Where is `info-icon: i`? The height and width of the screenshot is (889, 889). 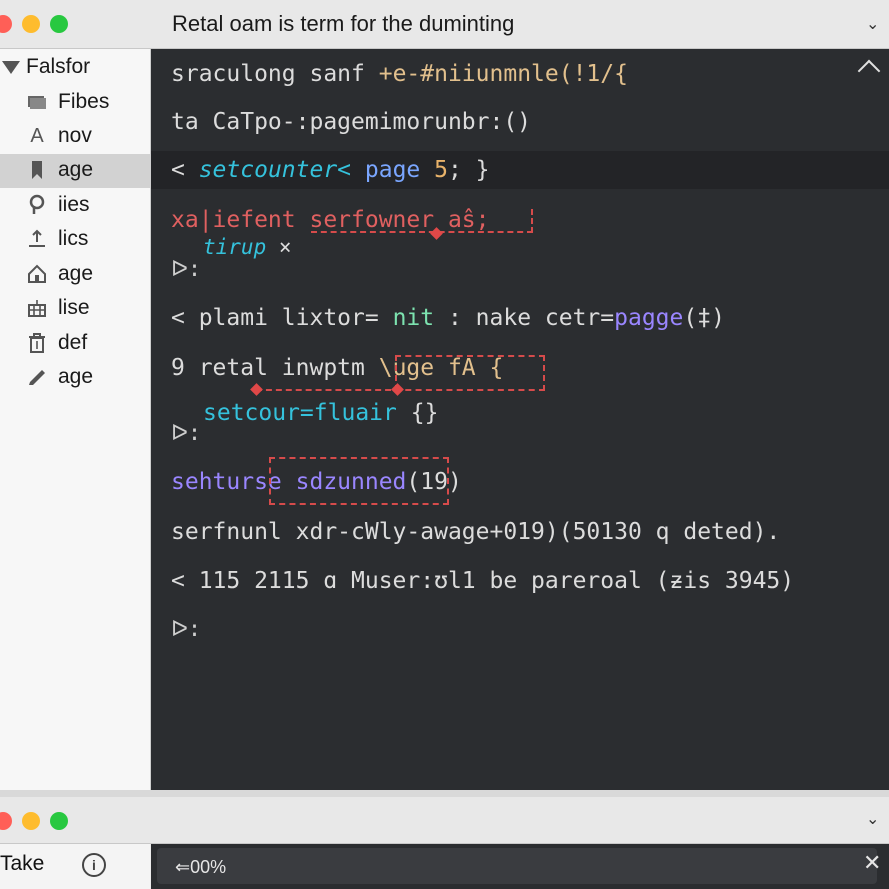 info-icon: i is located at coordinates (94, 865).